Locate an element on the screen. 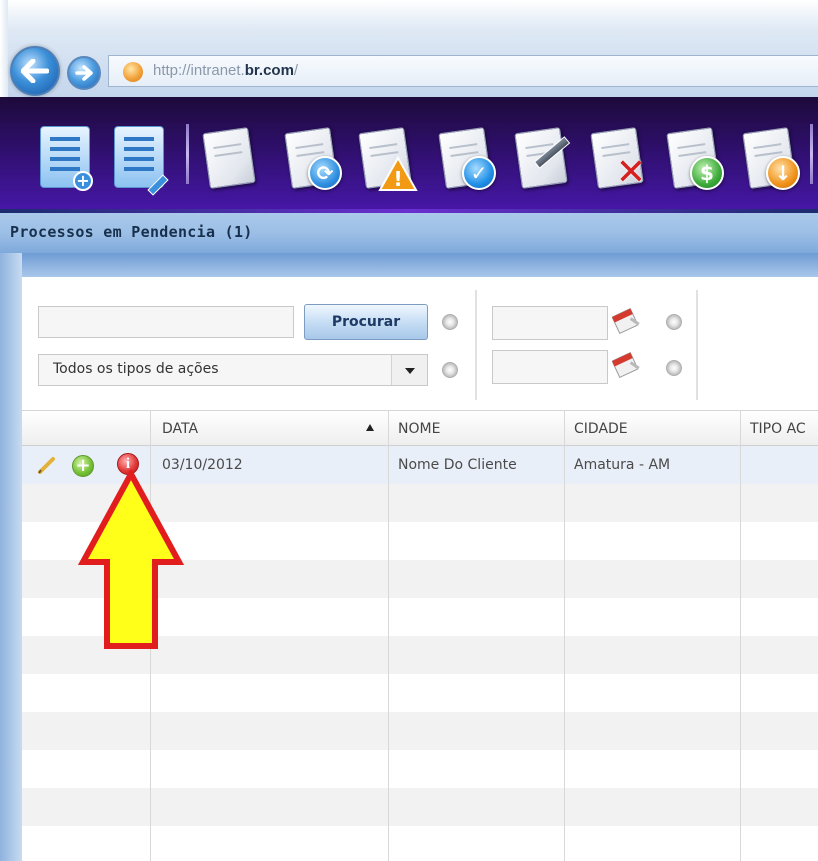  arrow-left-icon is located at coordinates (35, 71).